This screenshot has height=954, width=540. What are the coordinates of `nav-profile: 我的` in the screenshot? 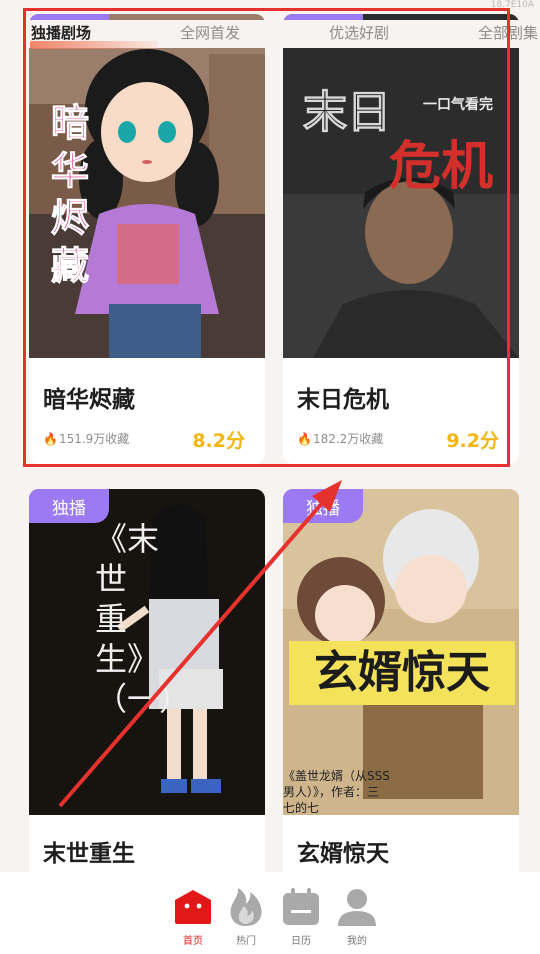 It's located at (357, 916).